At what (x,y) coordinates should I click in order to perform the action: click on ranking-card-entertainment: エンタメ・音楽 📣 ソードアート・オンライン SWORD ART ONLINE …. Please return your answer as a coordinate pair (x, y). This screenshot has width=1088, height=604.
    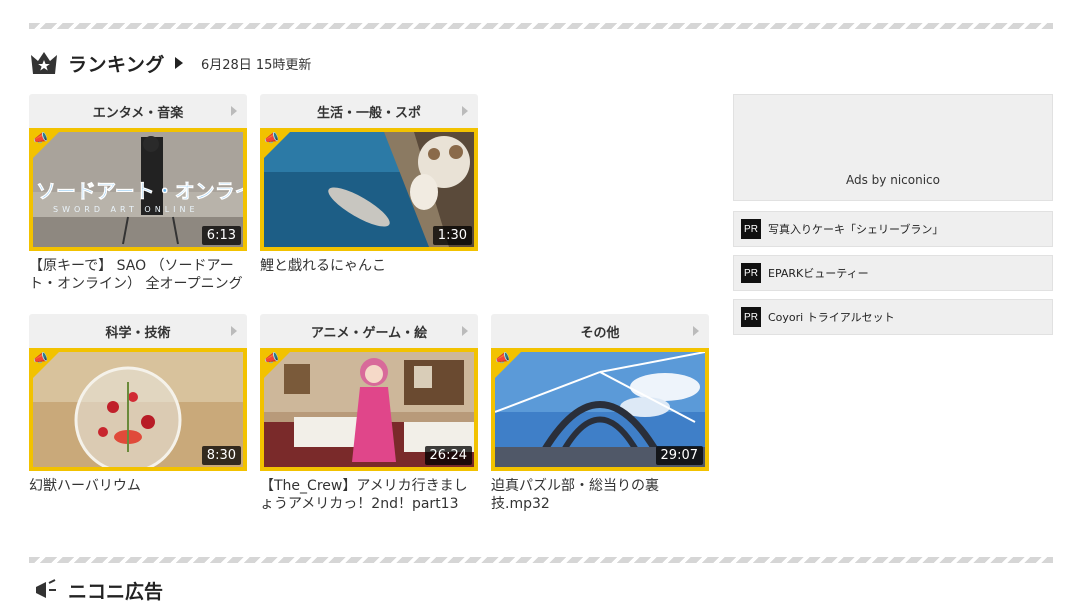
    Looking at the image, I should click on (138, 193).